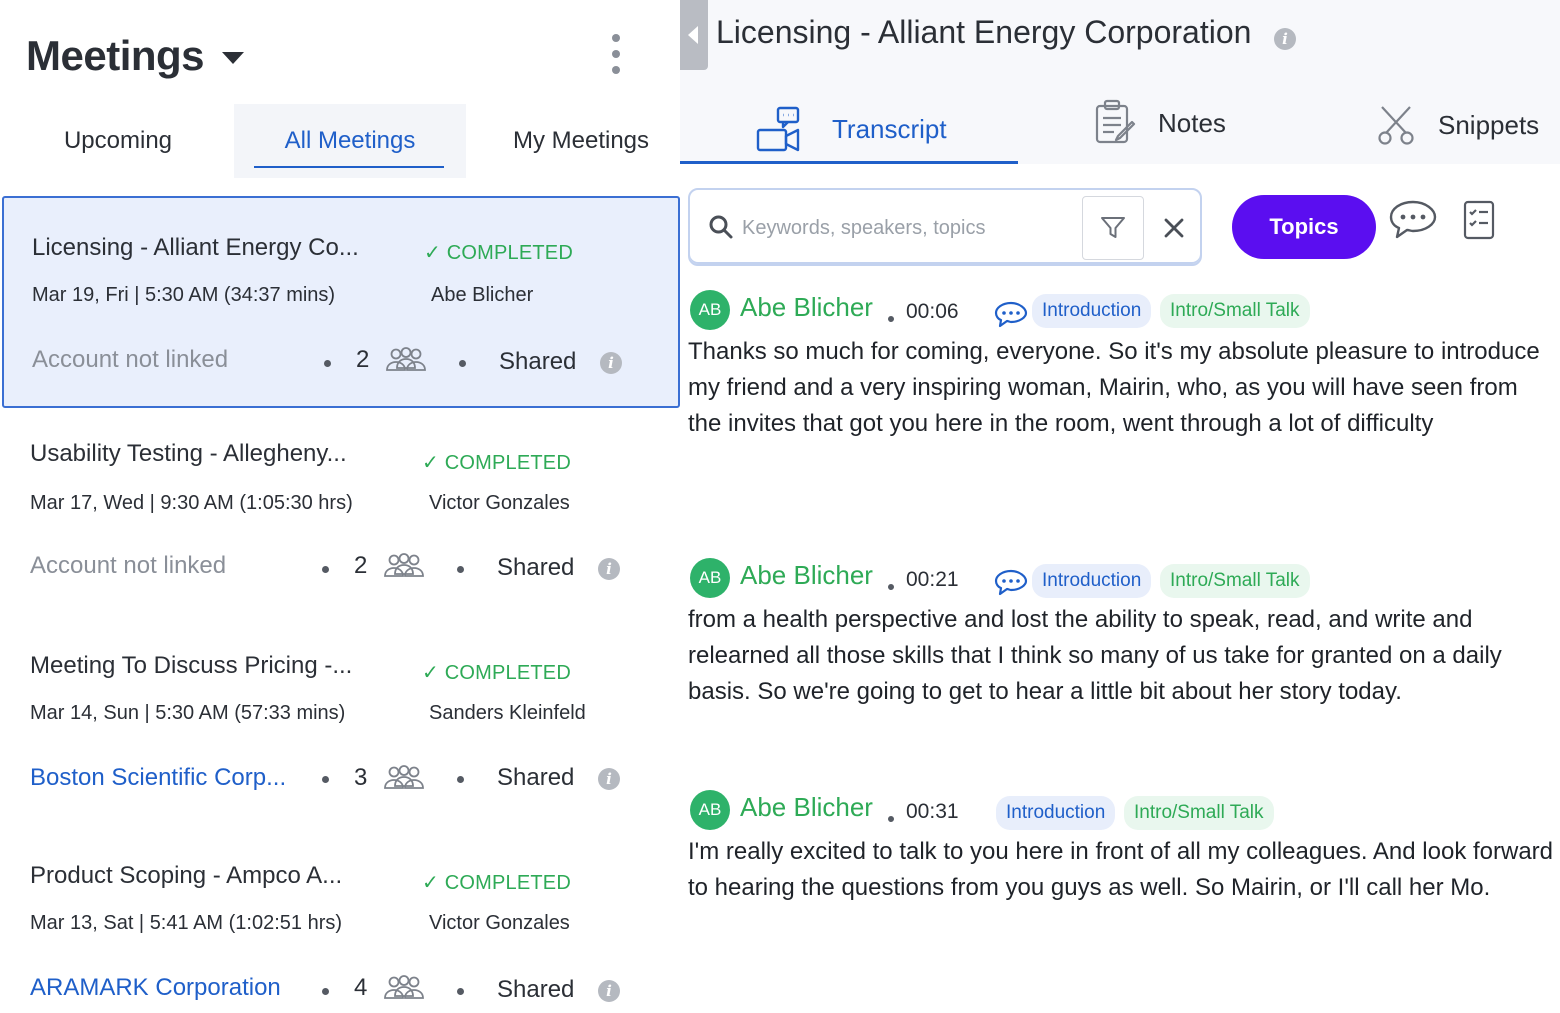  What do you see at coordinates (350, 141) in the screenshot?
I see `tab-all-meetings: All Meetings` at bounding box center [350, 141].